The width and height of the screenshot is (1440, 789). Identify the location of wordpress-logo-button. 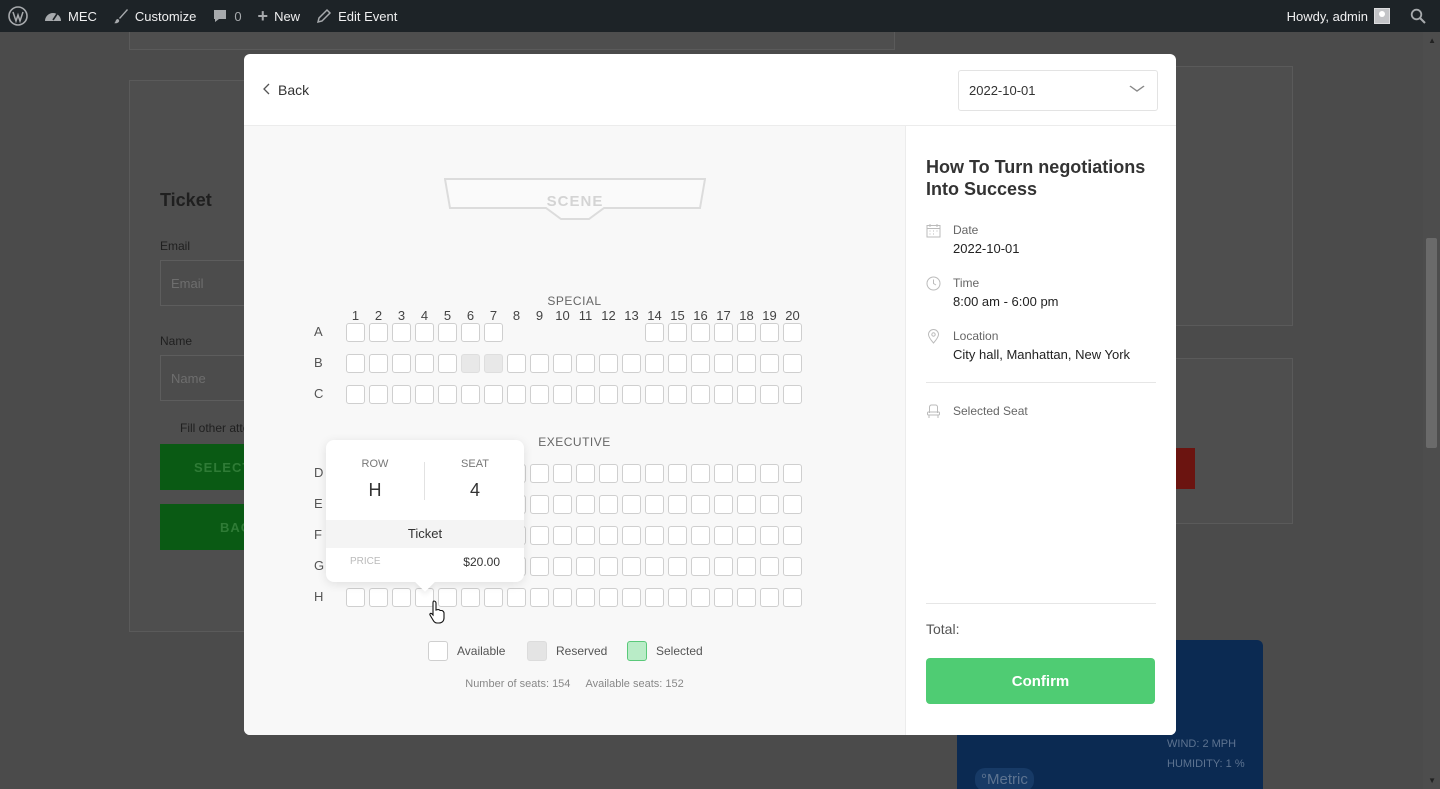
(18, 16).